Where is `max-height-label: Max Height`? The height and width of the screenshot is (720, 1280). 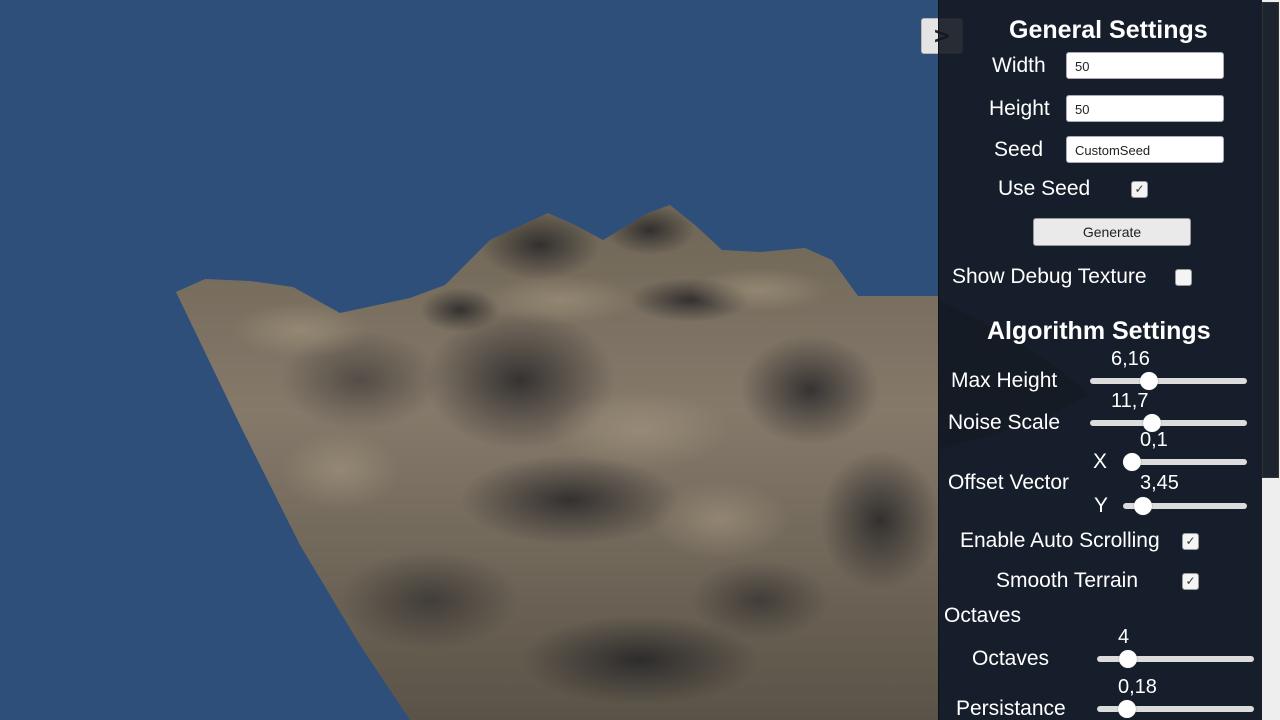 max-height-label: Max Height is located at coordinates (1004, 380).